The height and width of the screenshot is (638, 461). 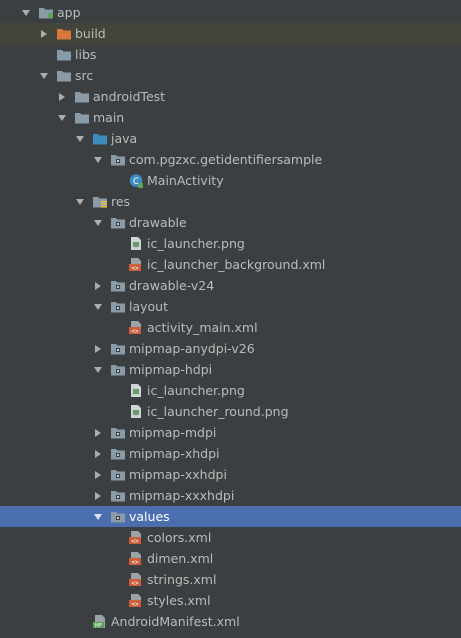 I want to click on tree-item-label: colors.xml, so click(x=179, y=537).